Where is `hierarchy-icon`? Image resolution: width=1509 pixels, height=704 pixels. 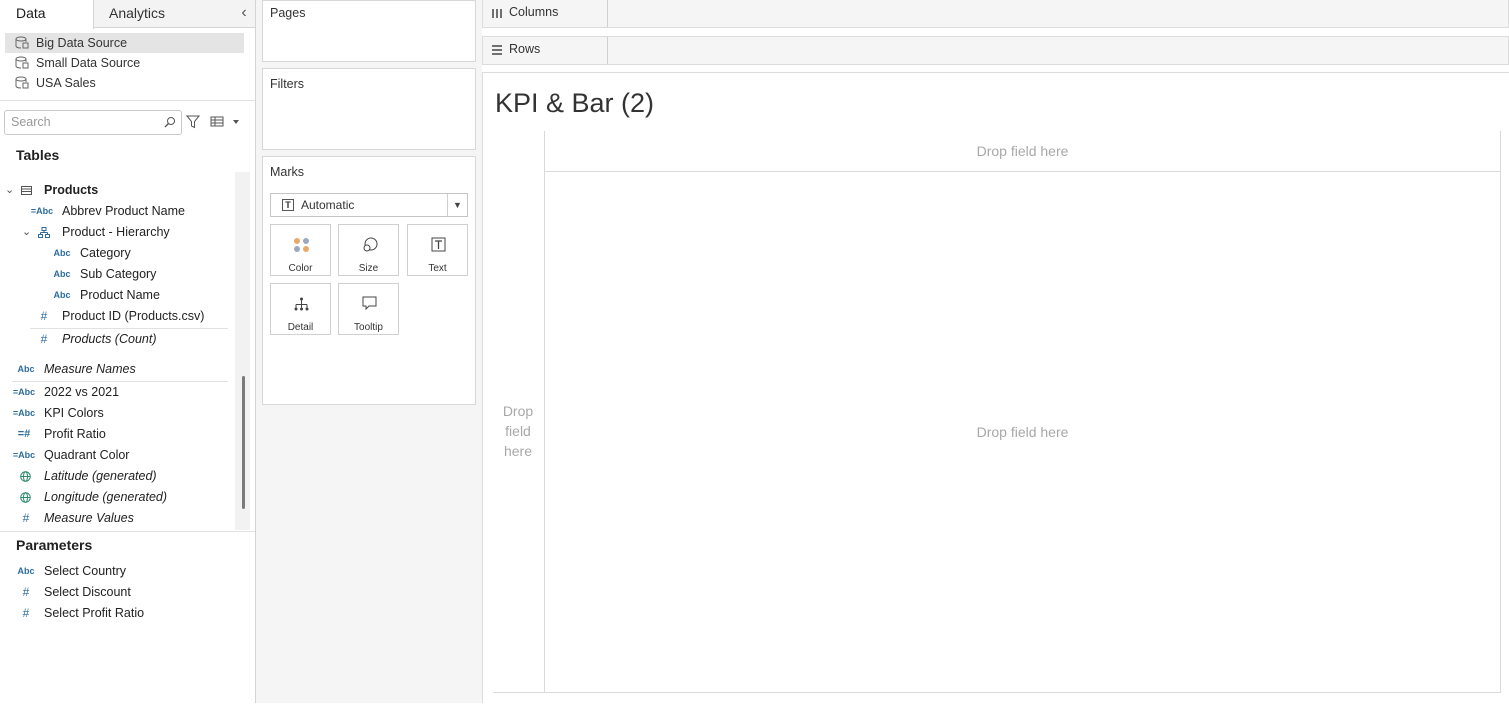
hierarchy-icon is located at coordinates (44, 232).